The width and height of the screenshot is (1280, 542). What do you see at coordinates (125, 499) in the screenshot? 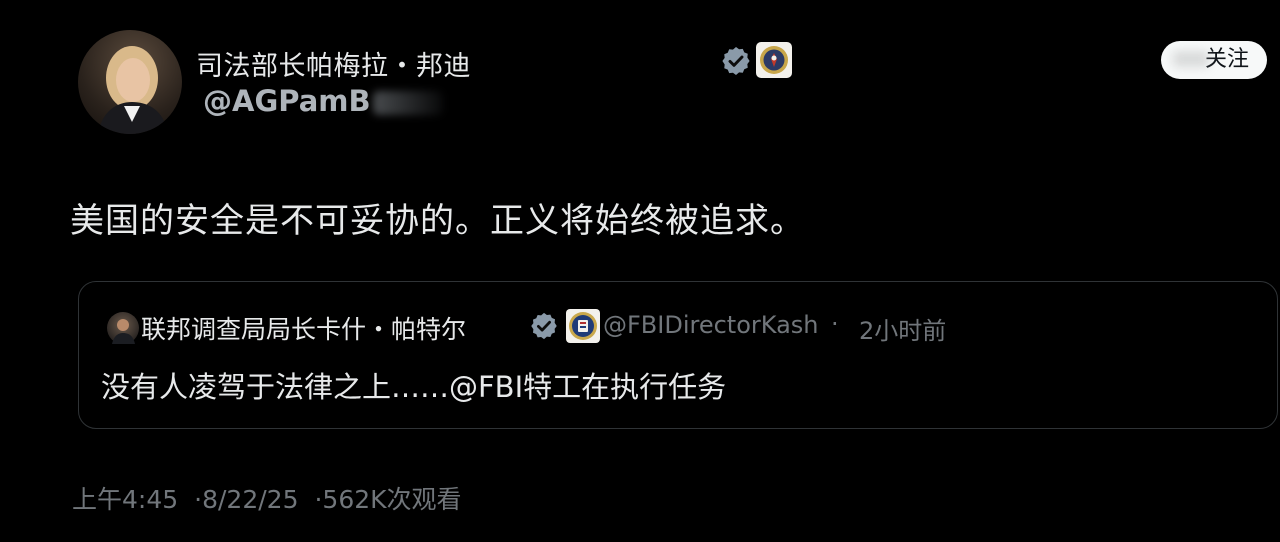
I see `tweet-time: 上午4:45` at bounding box center [125, 499].